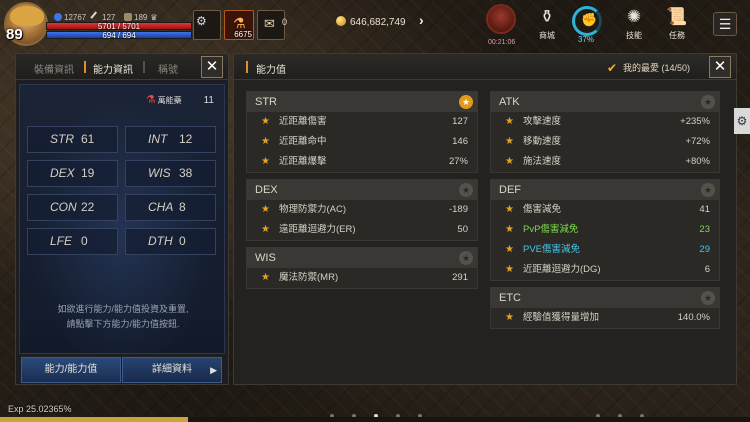 This screenshot has width=750, height=422. I want to click on attr-int: INT 12, so click(170, 139).